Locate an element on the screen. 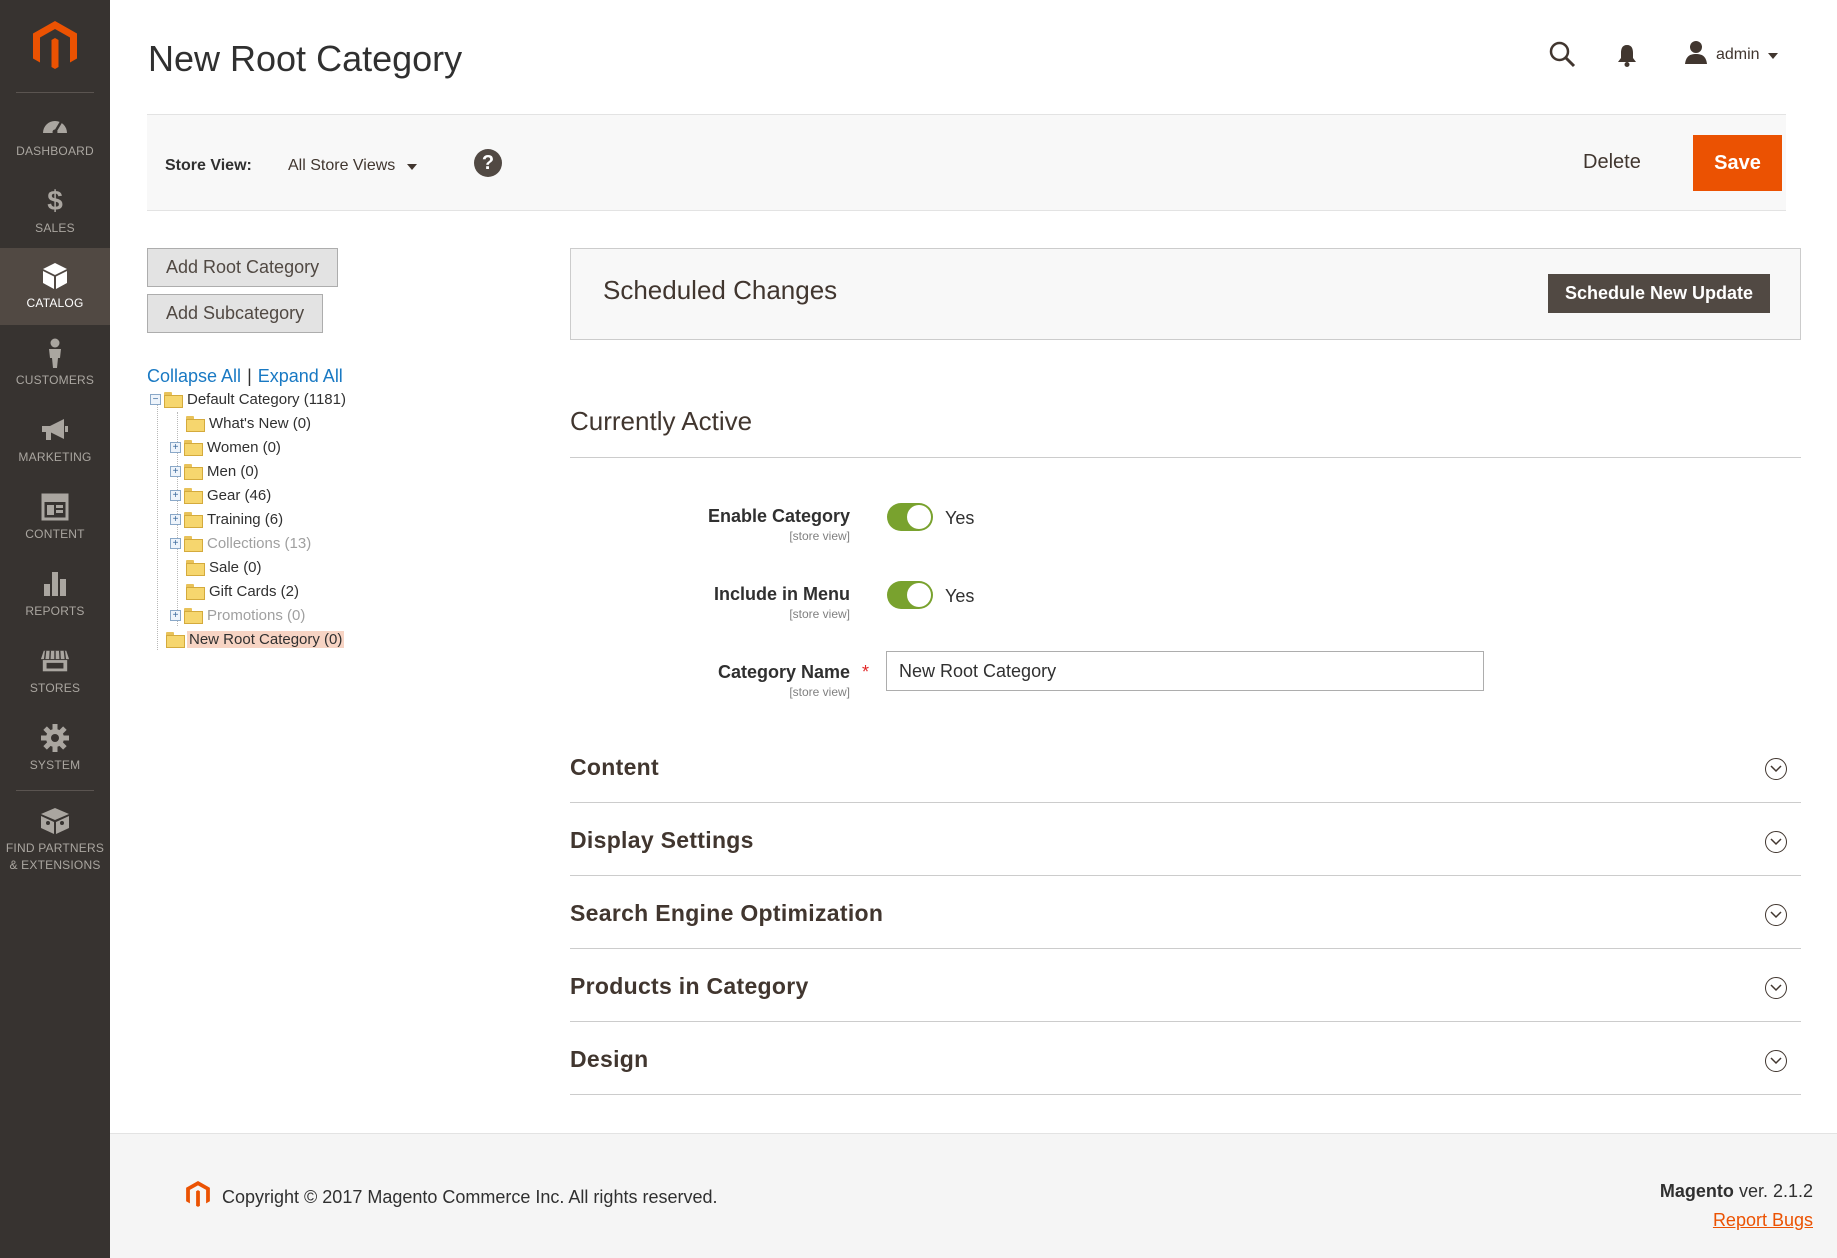 The width and height of the screenshot is (1837, 1258). store-view-switcher: All Store Views is located at coordinates (353, 166).